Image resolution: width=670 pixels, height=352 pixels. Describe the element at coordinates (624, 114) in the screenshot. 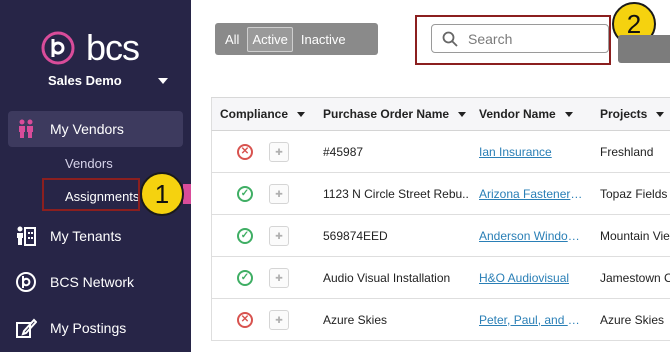

I see `column-label: Projects` at that location.